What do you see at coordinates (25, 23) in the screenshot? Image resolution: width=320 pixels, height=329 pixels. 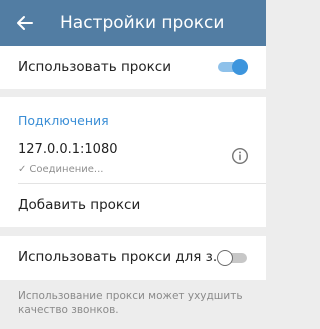 I see `back-arrow-icon` at bounding box center [25, 23].